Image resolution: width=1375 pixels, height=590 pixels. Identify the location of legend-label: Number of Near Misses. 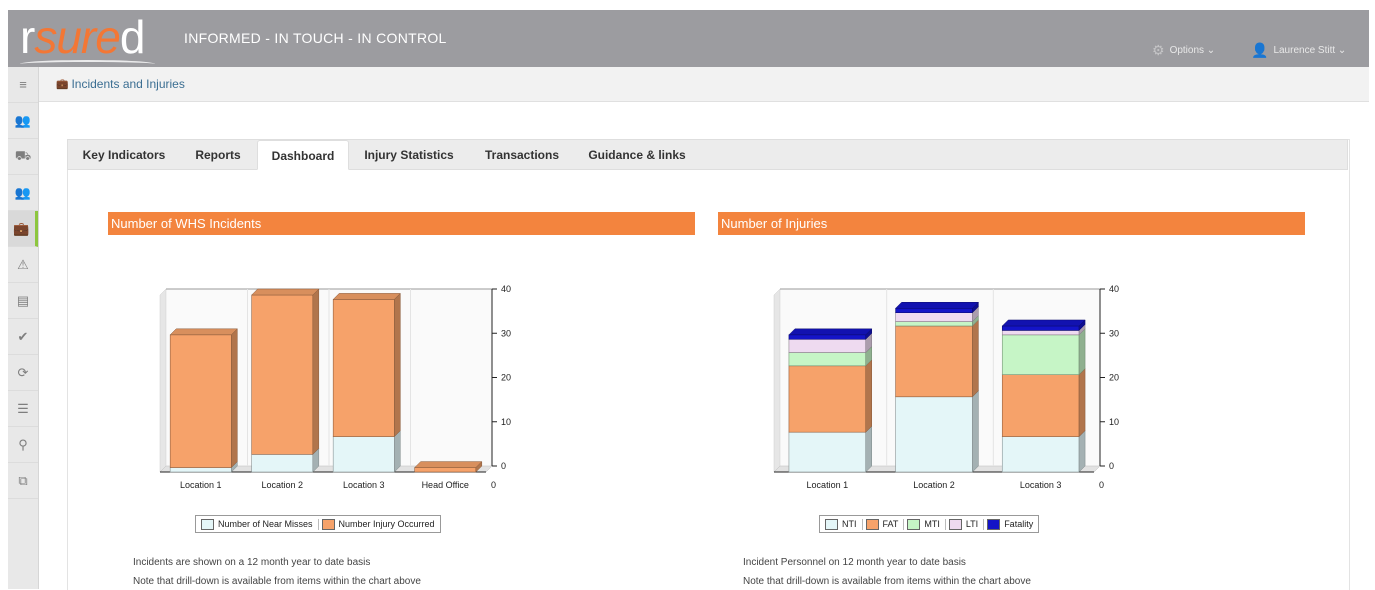
(265, 524).